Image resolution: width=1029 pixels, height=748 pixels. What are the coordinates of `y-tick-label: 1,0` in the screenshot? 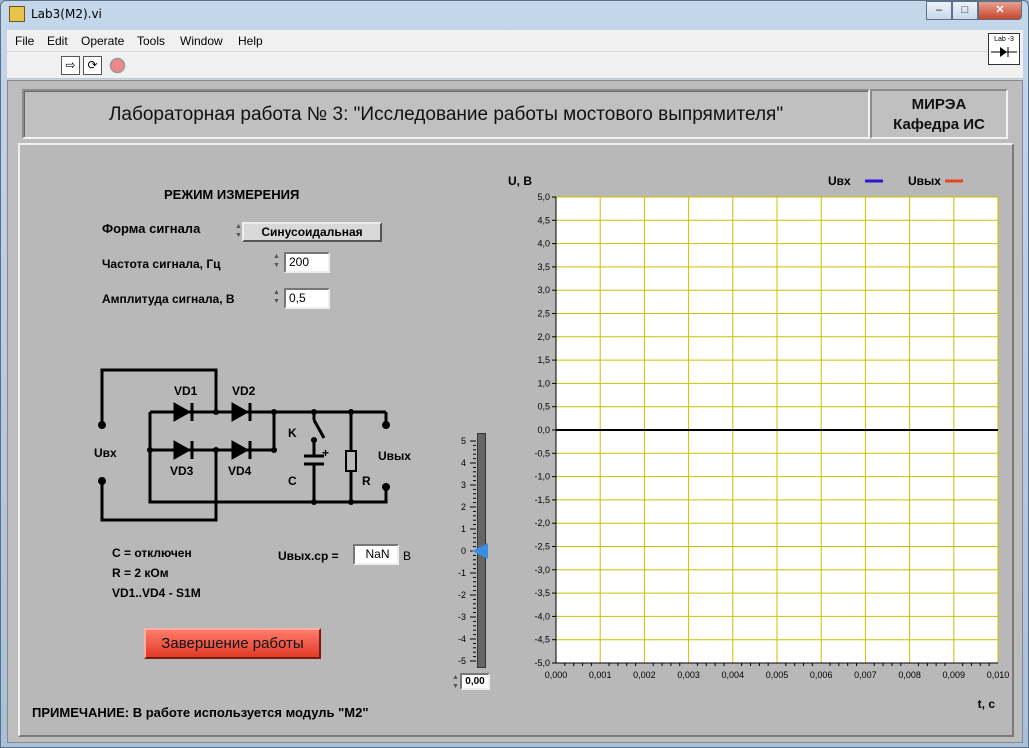 It's located at (543, 383).